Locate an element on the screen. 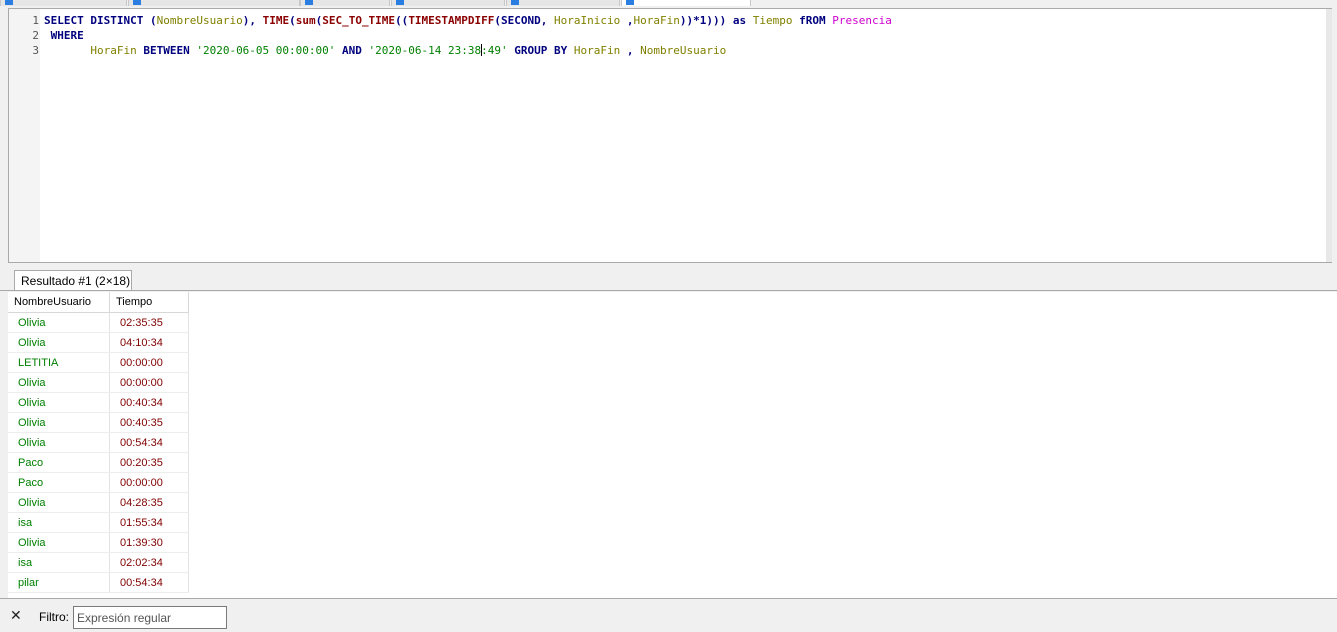  table-row: isa 01:55:34 is located at coordinates (98, 522).